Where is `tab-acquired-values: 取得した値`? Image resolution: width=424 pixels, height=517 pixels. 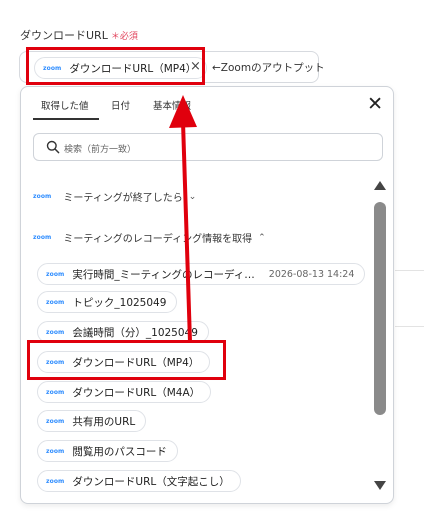 tab-acquired-values: 取得した値 is located at coordinates (65, 105).